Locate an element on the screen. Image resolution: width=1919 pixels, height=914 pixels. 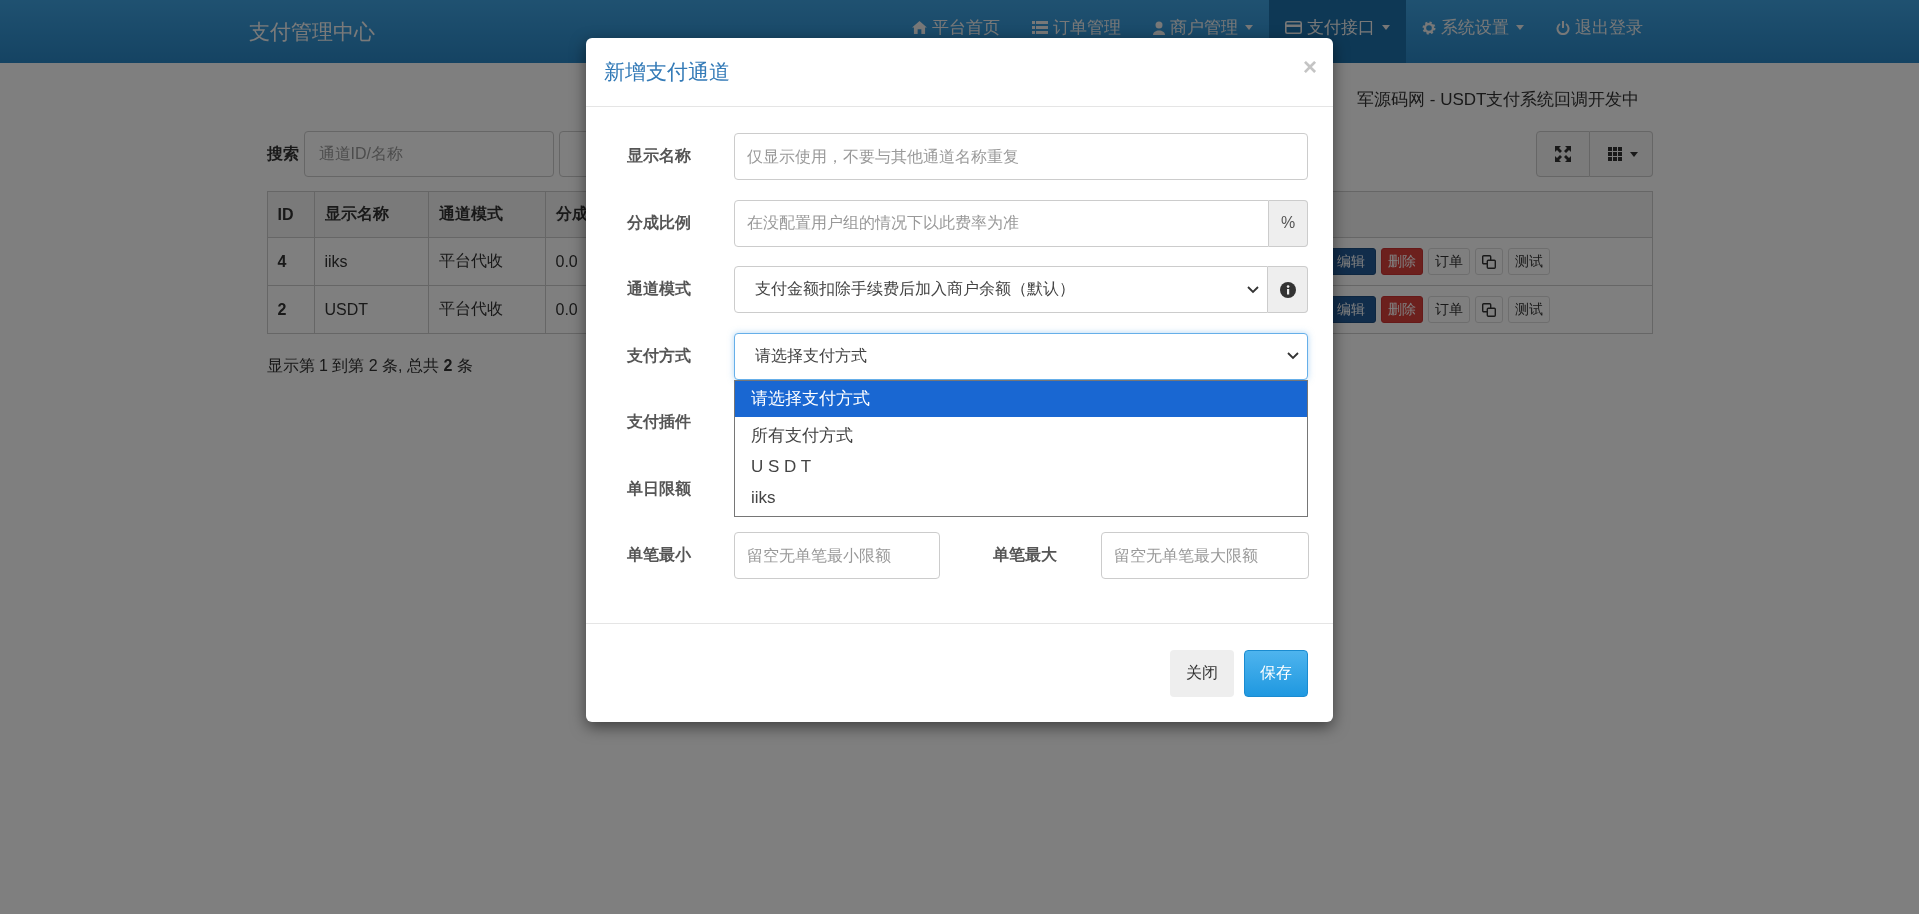
column-header: 通道模式 is located at coordinates (486, 214).